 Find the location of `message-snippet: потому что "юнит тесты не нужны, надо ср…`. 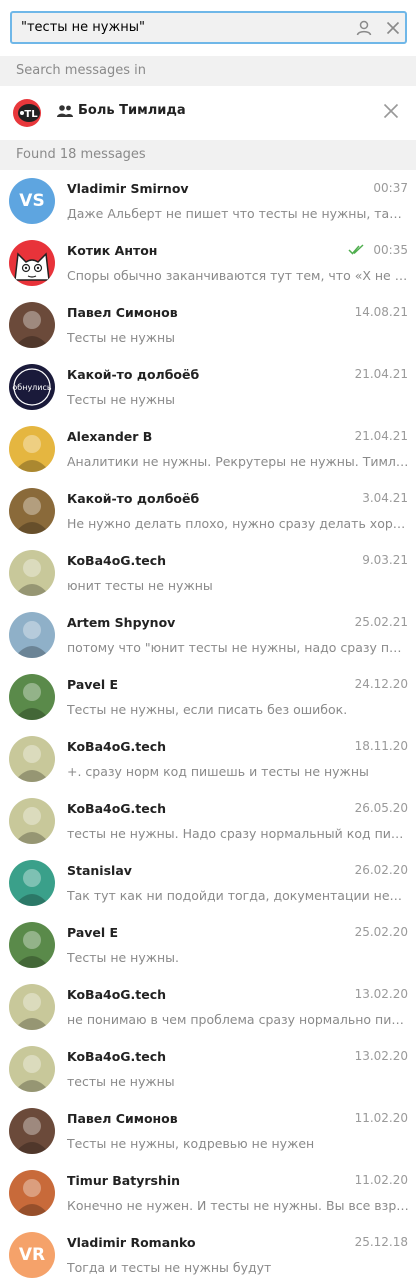

message-snippet: потому что "юнит тесты не нужны, надо ср… is located at coordinates (238, 647).